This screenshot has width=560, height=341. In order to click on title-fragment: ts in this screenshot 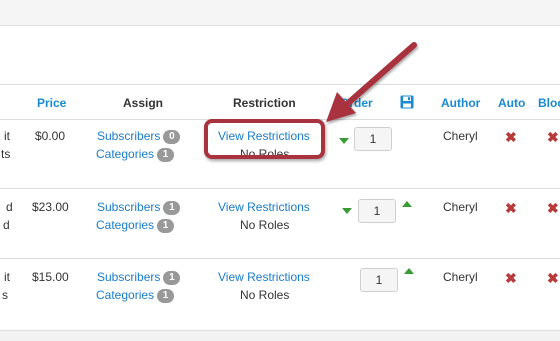, I will do `click(6, 154)`.